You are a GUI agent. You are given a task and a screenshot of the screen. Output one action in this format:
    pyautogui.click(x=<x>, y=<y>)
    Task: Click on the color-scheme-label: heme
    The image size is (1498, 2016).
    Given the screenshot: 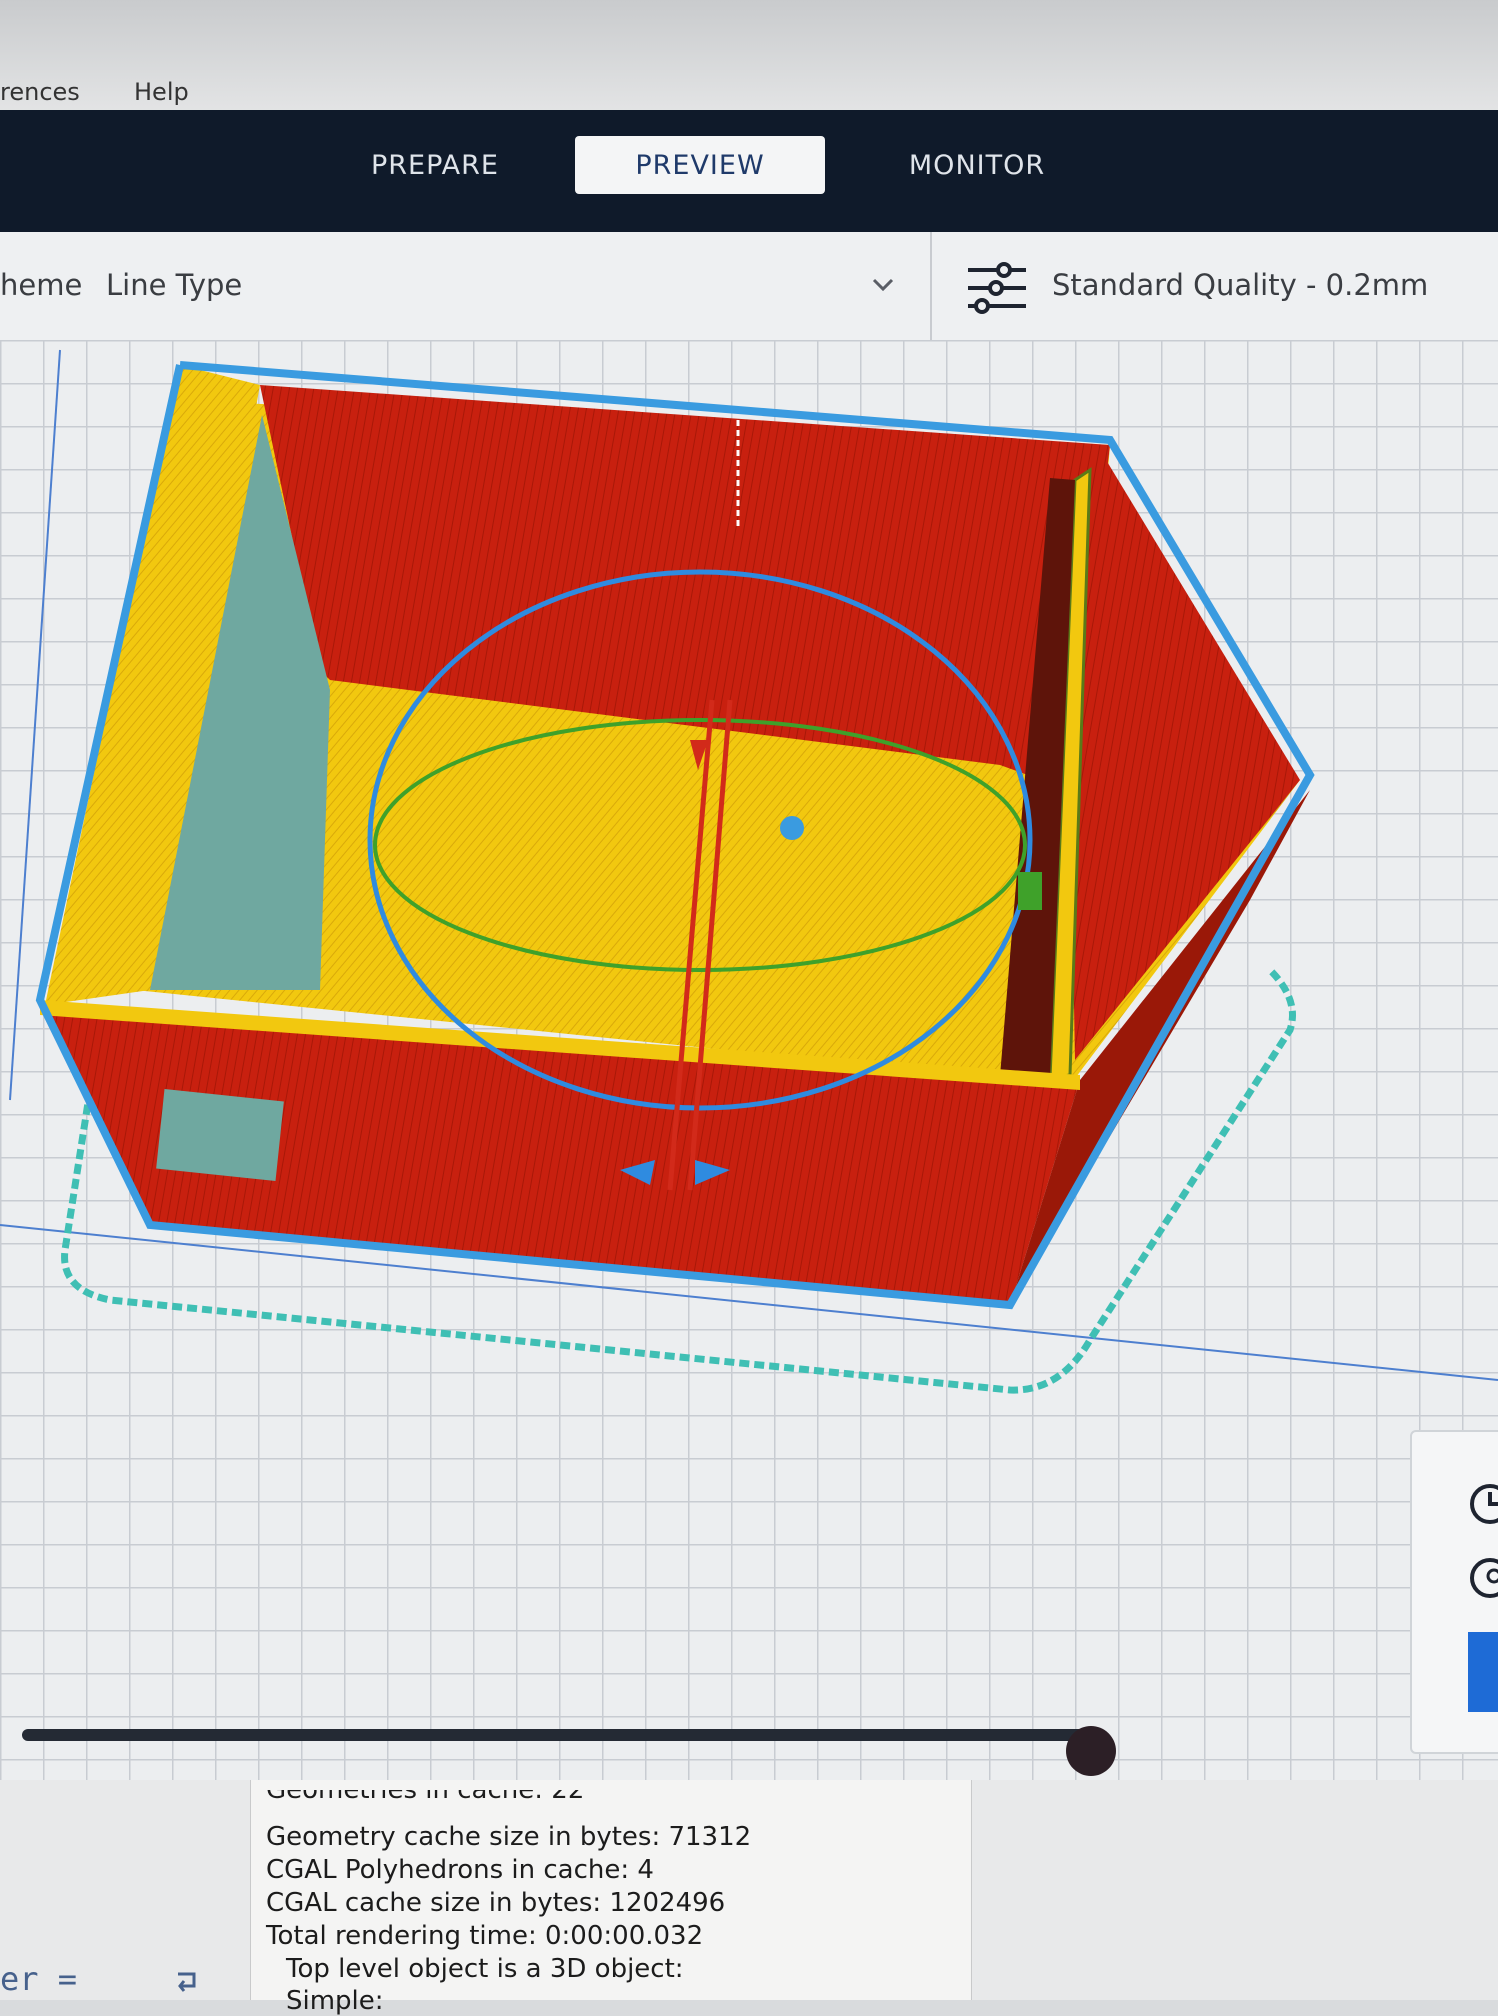 What is the action you would take?
    pyautogui.click(x=41, y=285)
    